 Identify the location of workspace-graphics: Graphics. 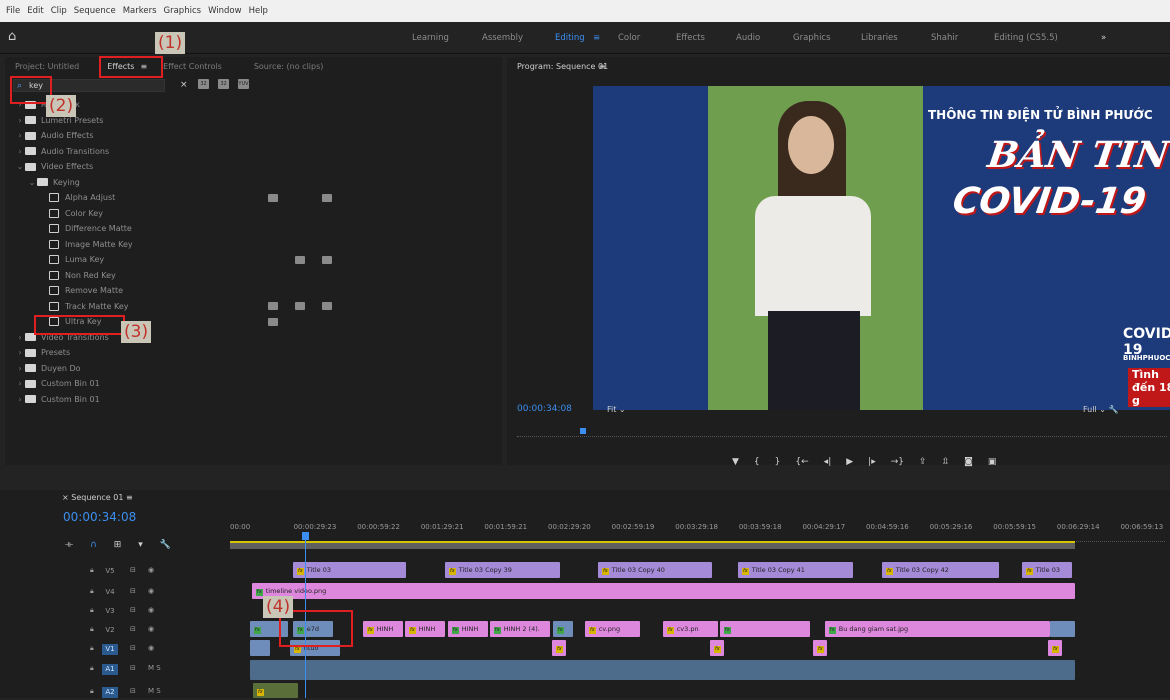
(812, 38).